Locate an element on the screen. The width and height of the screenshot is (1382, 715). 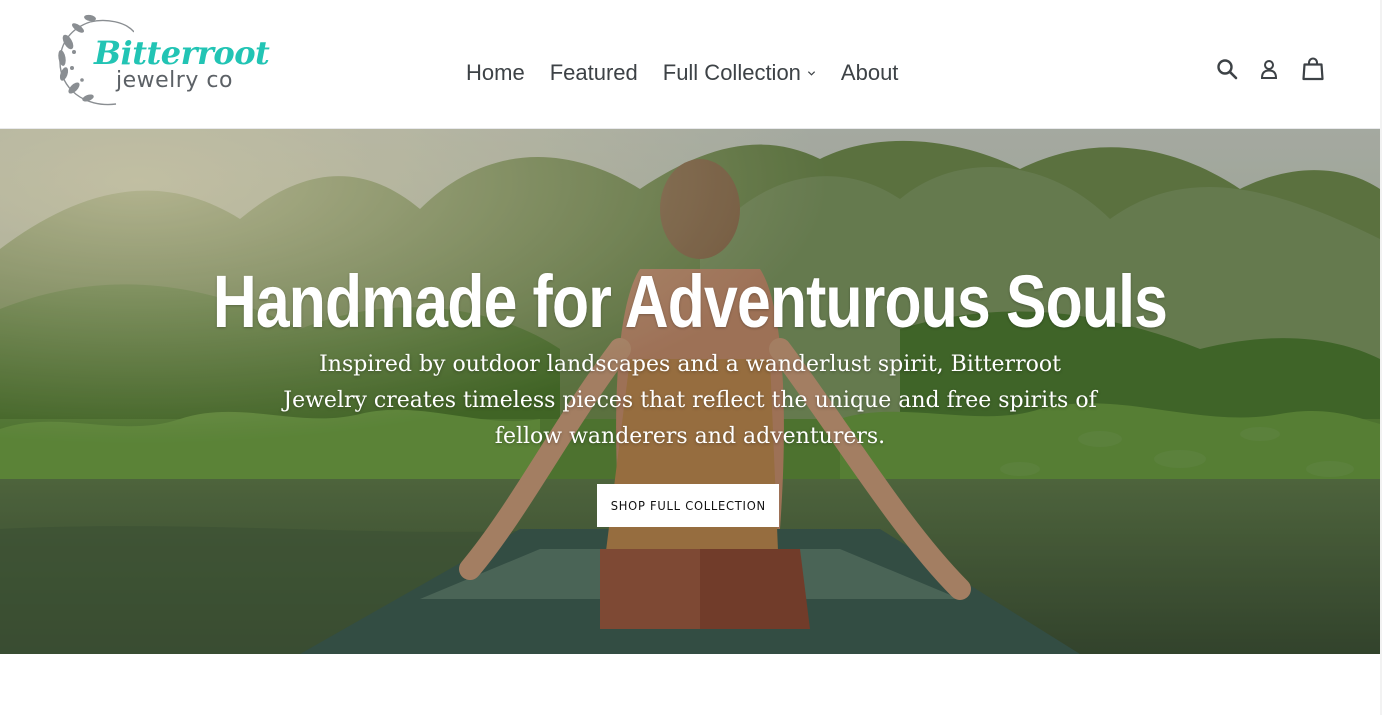
shop-full-collection-button: SHOP FULL COLLECTION is located at coordinates (688, 505).